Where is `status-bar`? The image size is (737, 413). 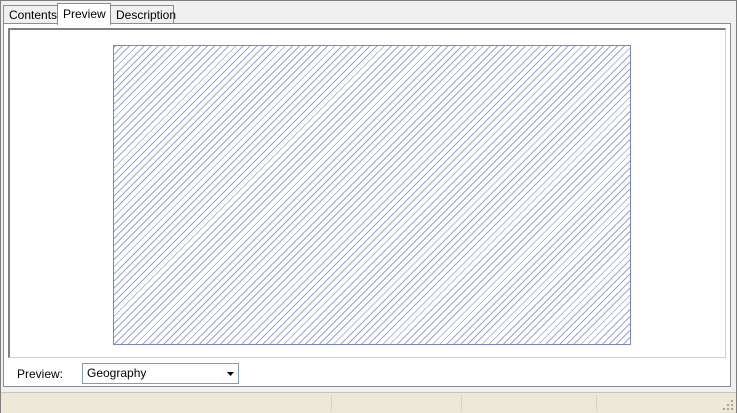
status-bar is located at coordinates (368, 402).